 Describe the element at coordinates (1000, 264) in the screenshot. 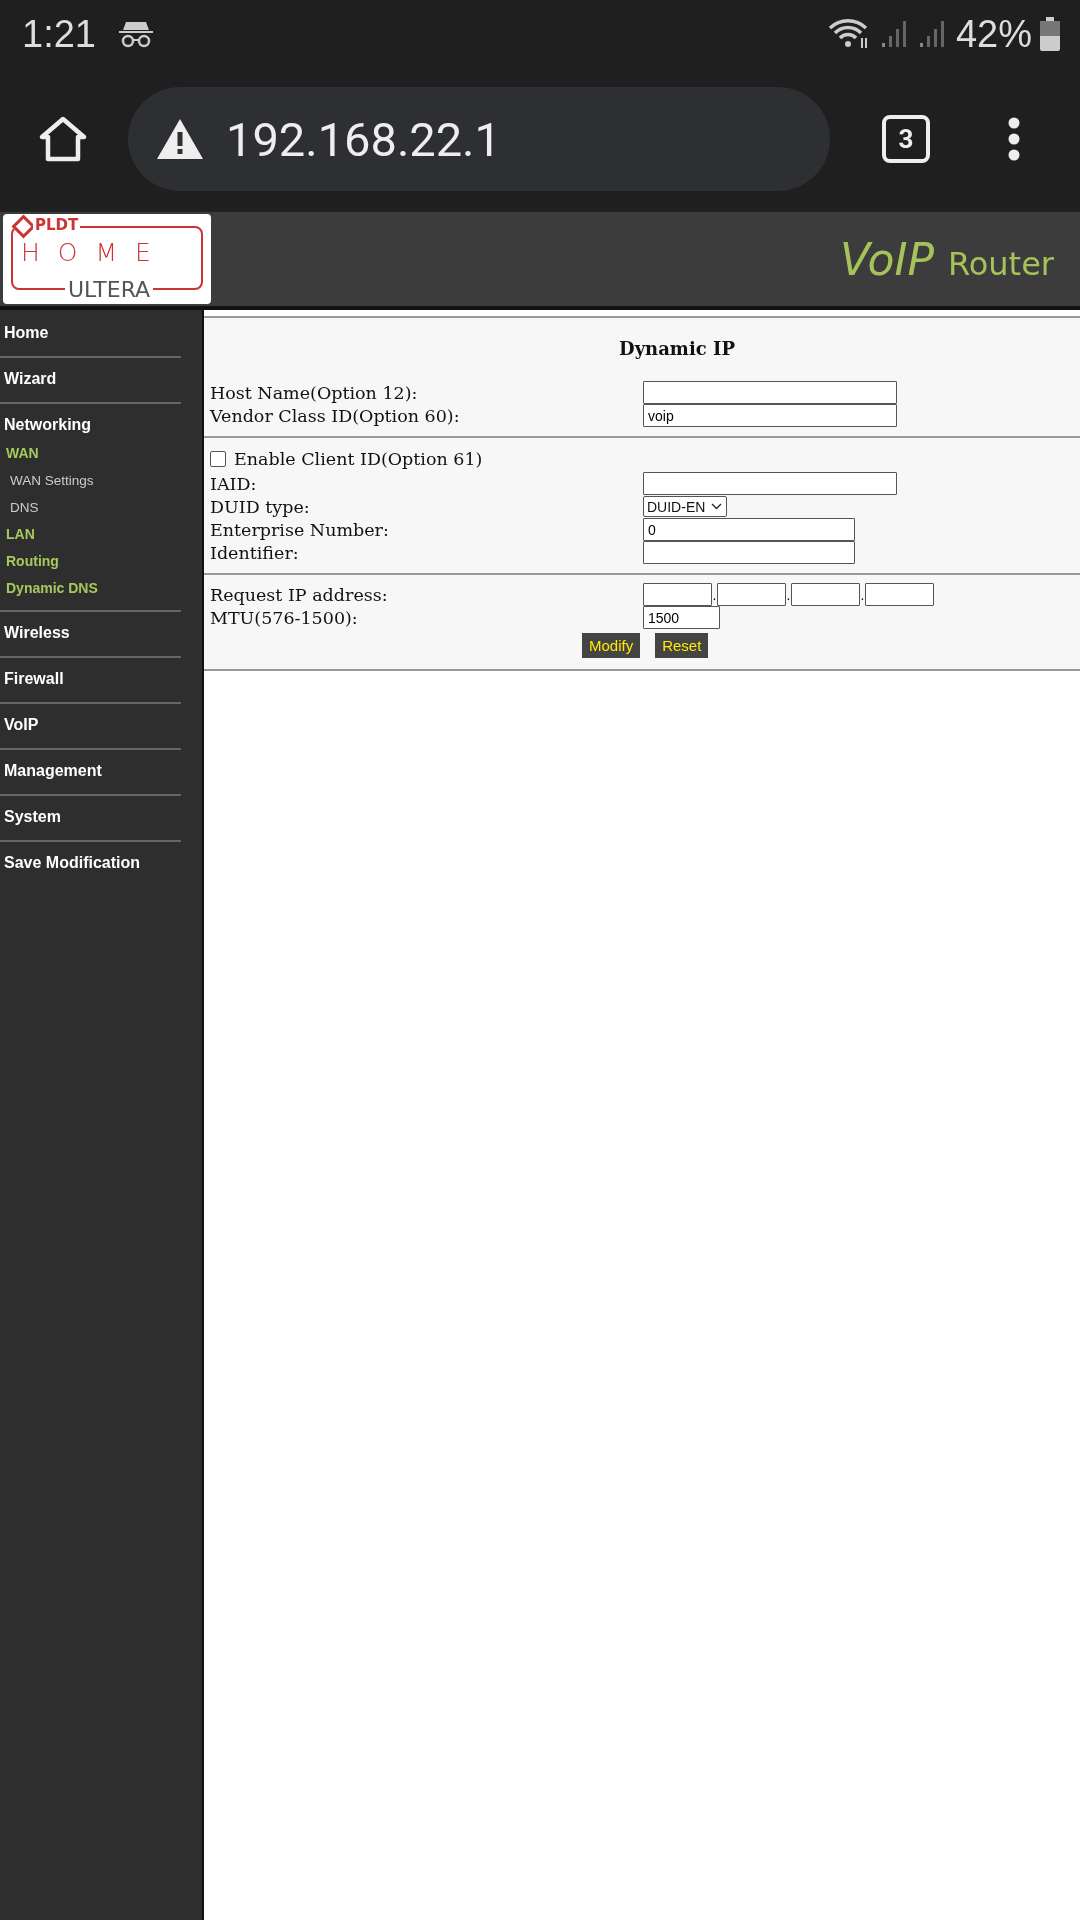

I see `header-subtitle: Router` at that location.